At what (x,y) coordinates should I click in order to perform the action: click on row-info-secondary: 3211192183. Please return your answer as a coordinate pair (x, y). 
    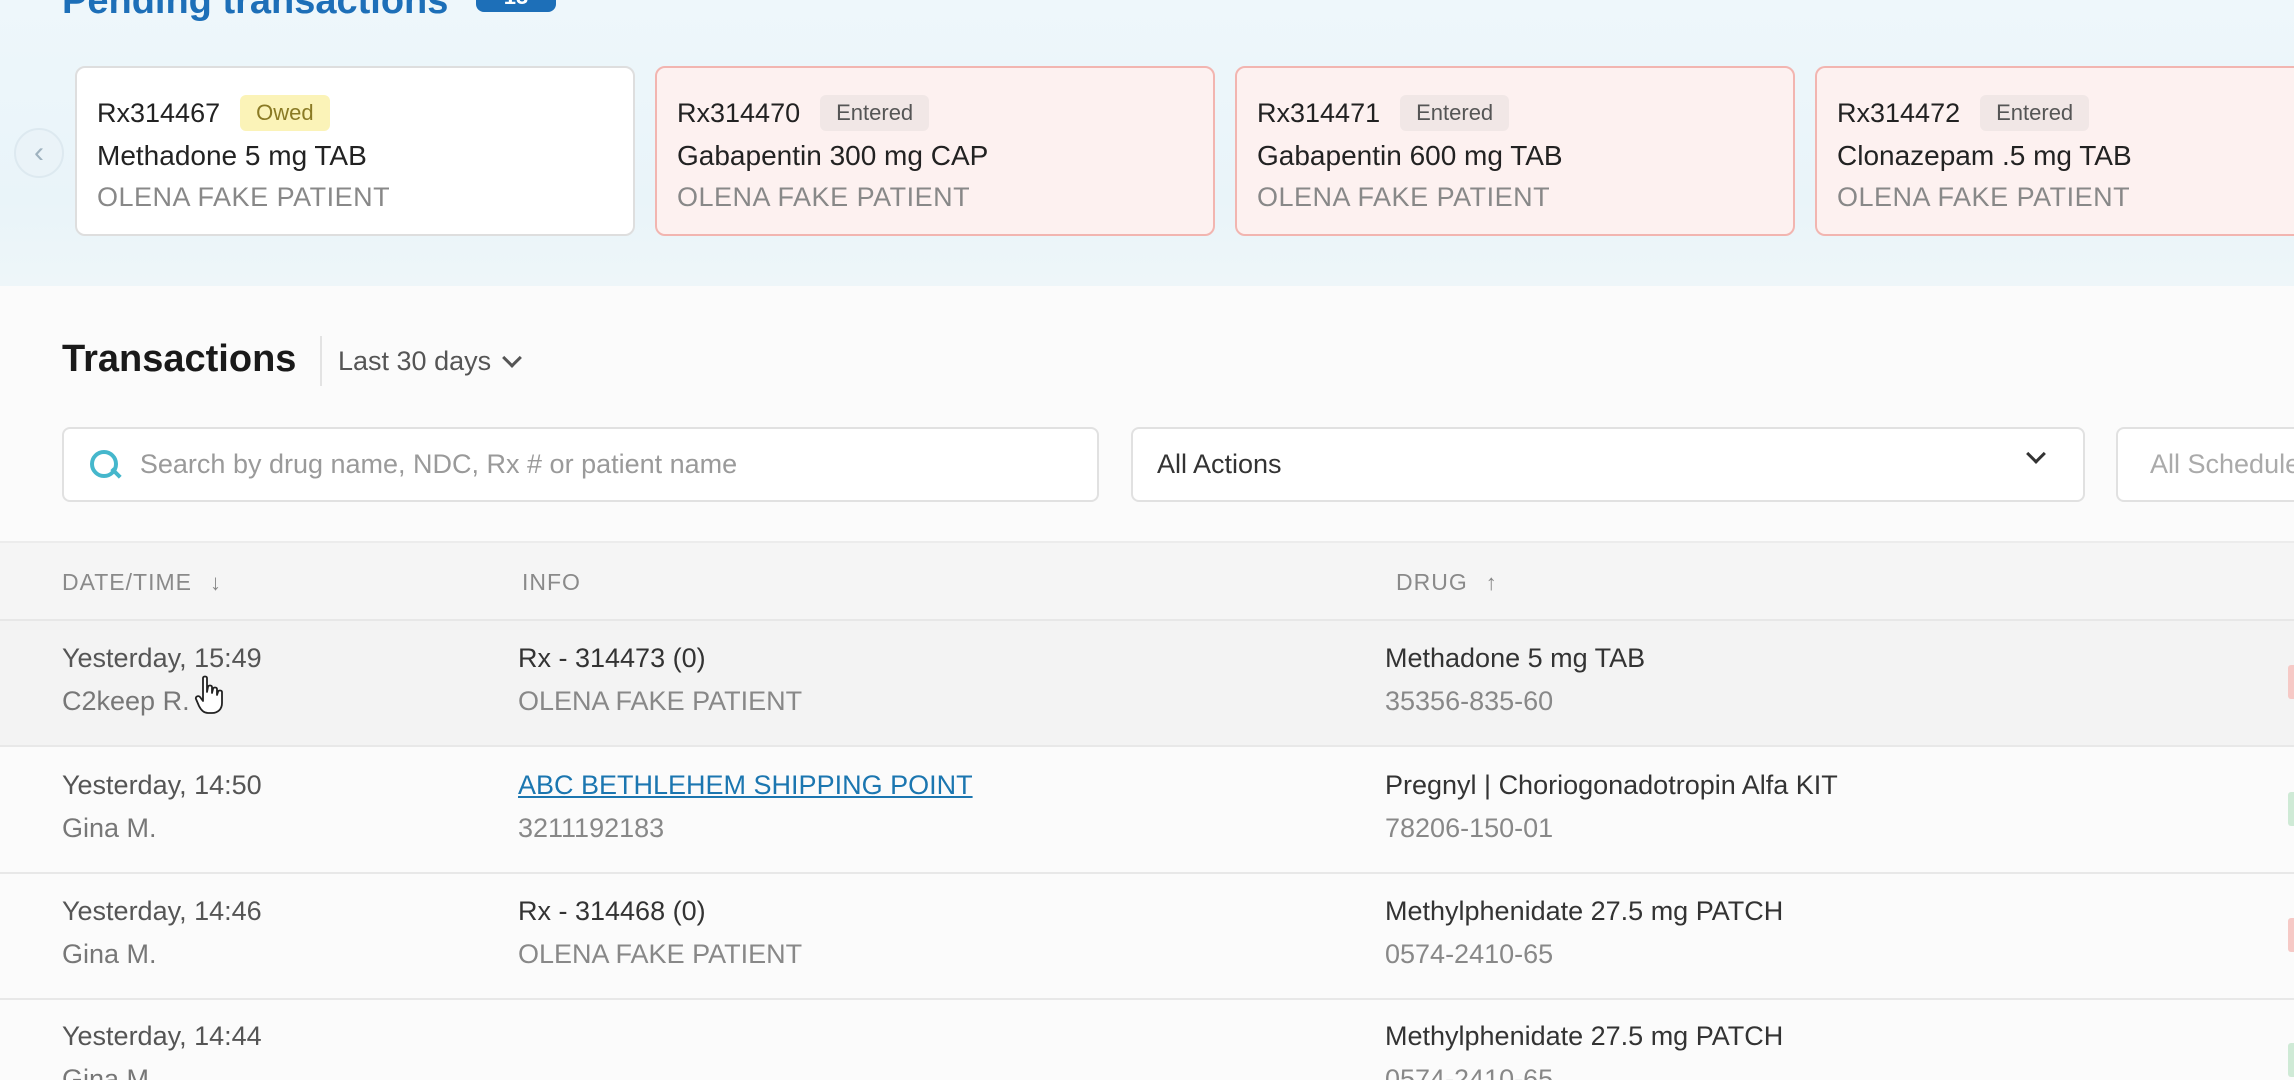
    Looking at the image, I should click on (591, 828).